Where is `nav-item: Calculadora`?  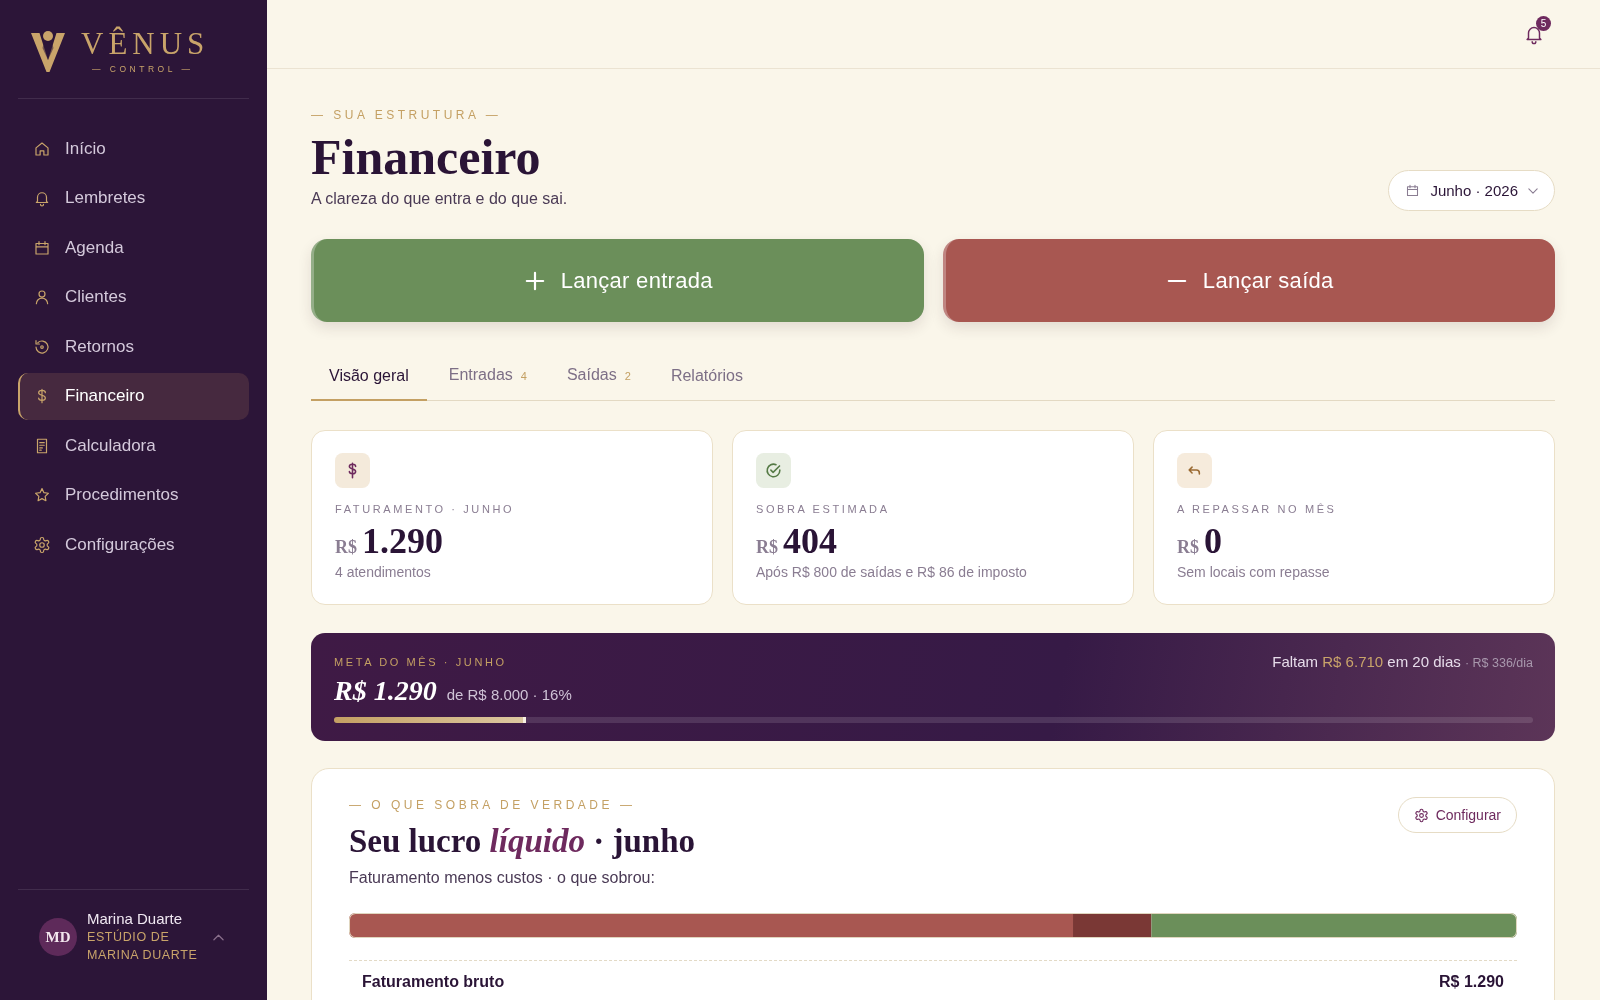
nav-item: Calculadora is located at coordinates (133, 445).